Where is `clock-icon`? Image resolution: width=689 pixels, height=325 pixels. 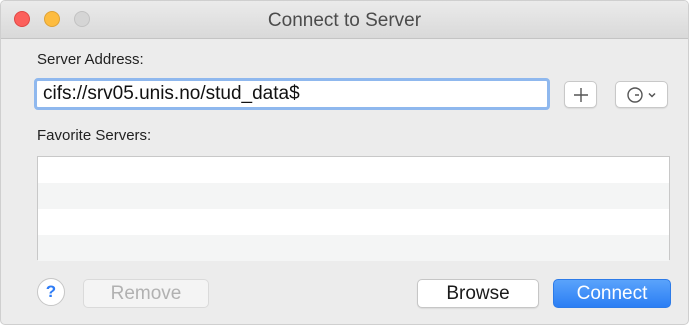
clock-icon is located at coordinates (635, 94).